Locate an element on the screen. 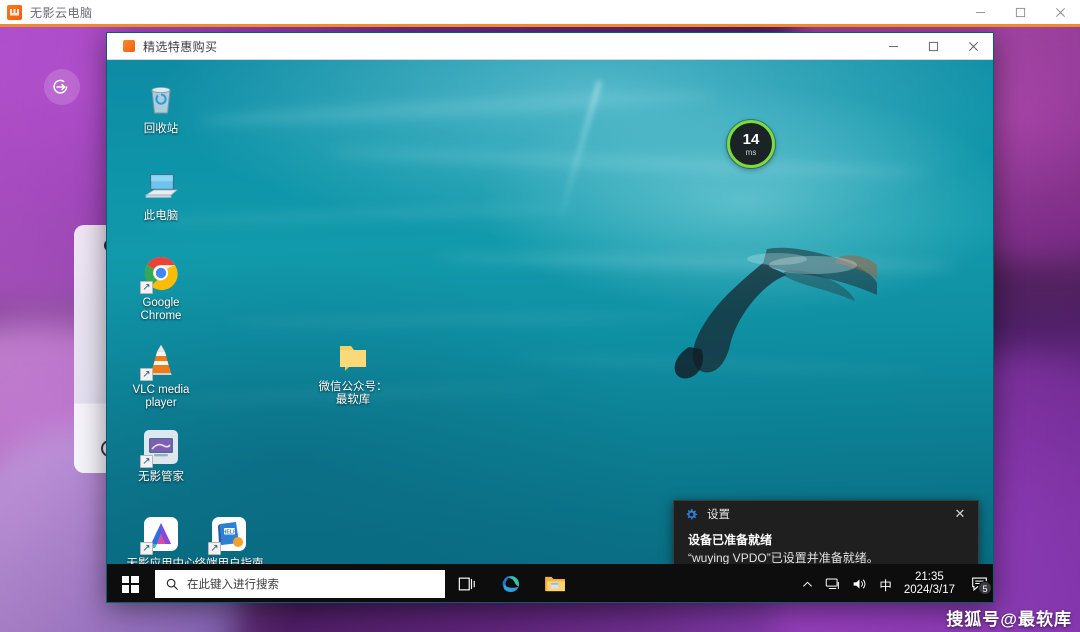  vm-minimize-button is located at coordinates (893, 46).